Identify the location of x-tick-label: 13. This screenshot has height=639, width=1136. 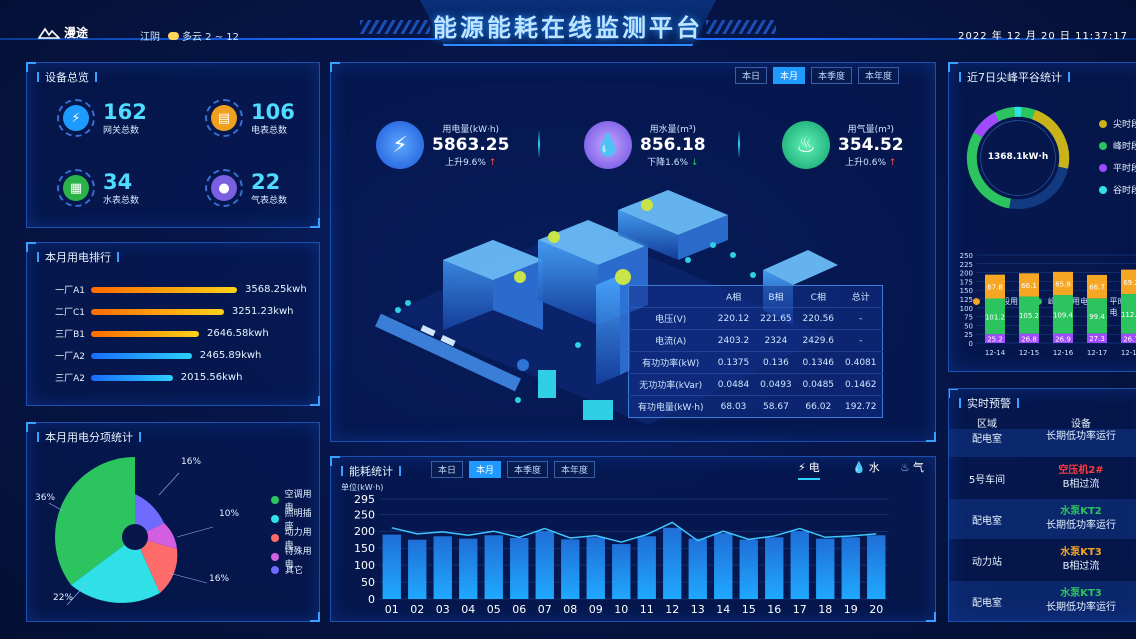
(698, 609).